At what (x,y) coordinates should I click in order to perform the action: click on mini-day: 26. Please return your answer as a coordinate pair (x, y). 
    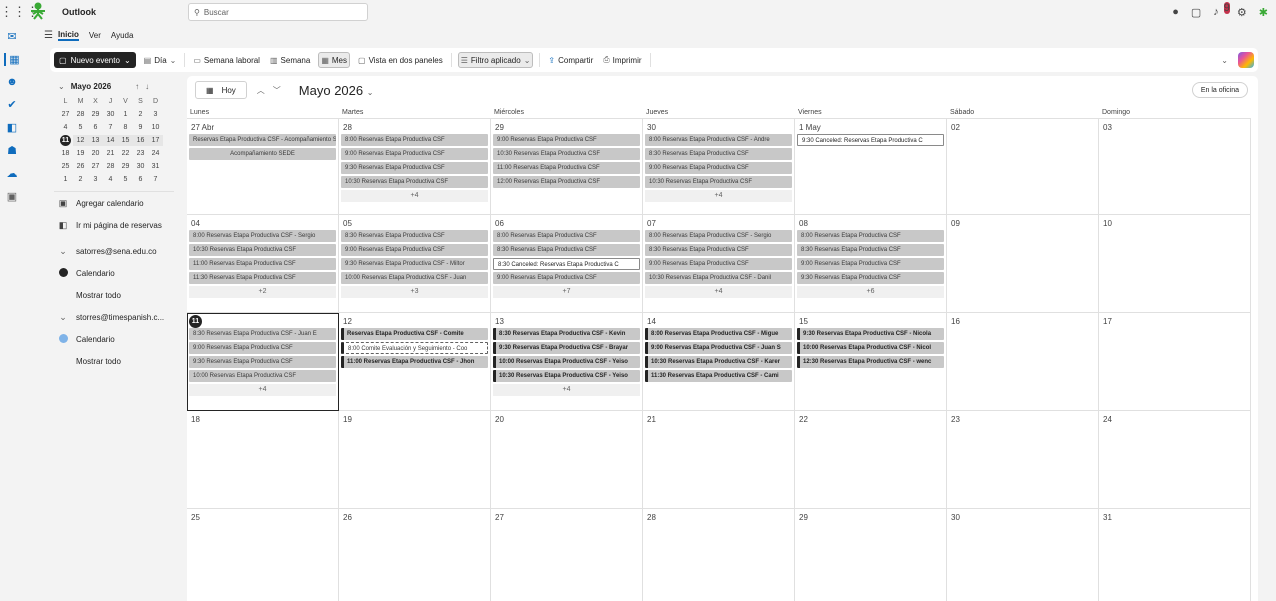
    Looking at the image, I should click on (80, 166).